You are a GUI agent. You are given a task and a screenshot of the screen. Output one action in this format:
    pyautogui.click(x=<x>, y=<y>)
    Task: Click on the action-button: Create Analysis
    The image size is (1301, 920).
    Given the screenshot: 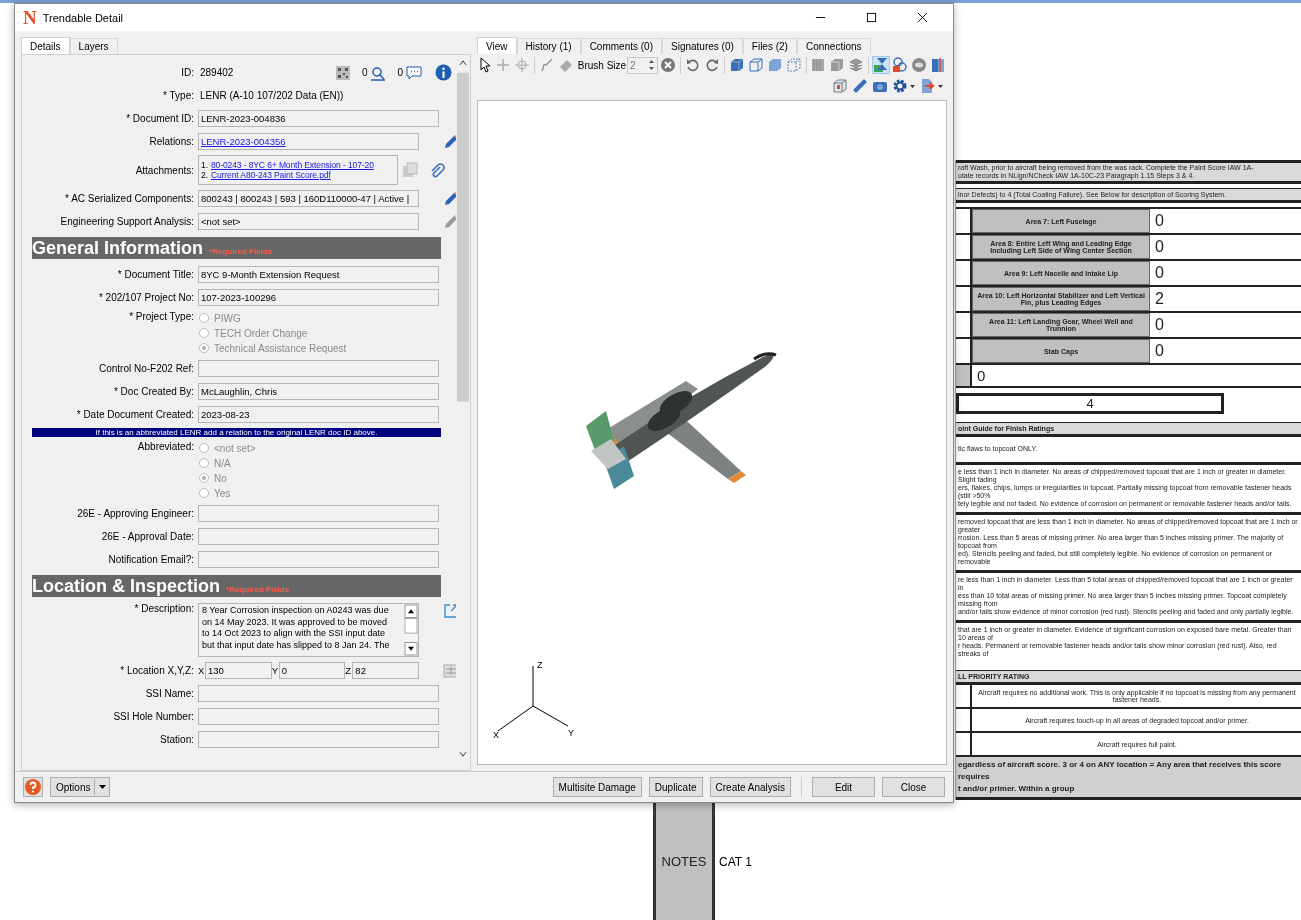 What is the action you would take?
    pyautogui.click(x=750, y=787)
    